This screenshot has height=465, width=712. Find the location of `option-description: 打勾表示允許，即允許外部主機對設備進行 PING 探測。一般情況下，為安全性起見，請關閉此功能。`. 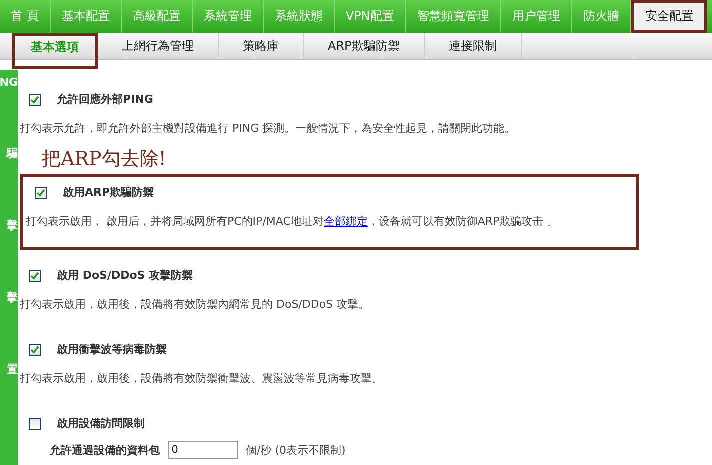

option-description: 打勾表示允許，即允許外部主機對設備進行 PING 探測。一般情況下，為安全性起見，請關閉此功能。 is located at coordinates (268, 128).